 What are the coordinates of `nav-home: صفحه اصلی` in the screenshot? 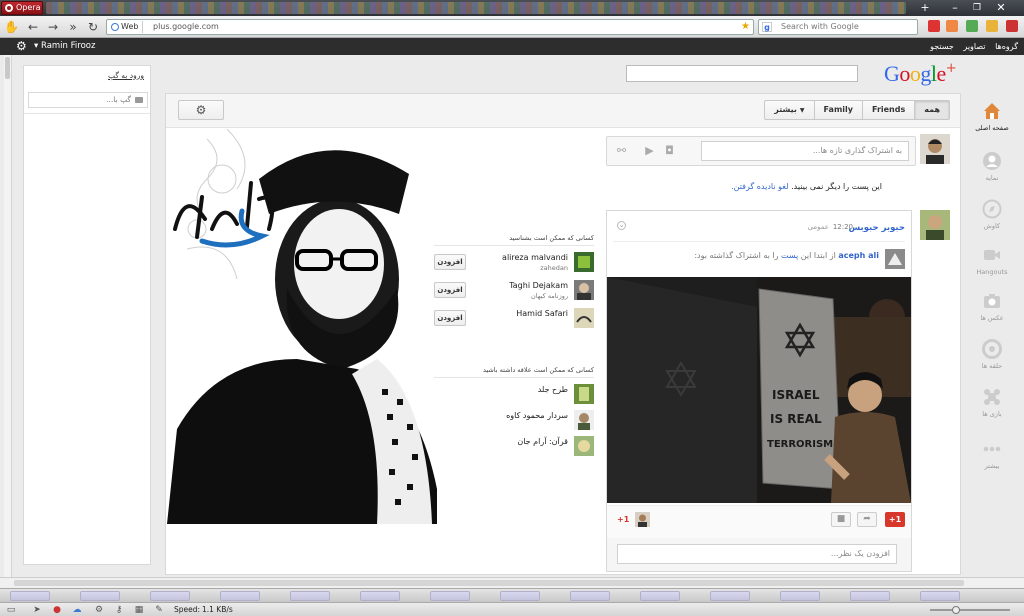 It's located at (992, 123).